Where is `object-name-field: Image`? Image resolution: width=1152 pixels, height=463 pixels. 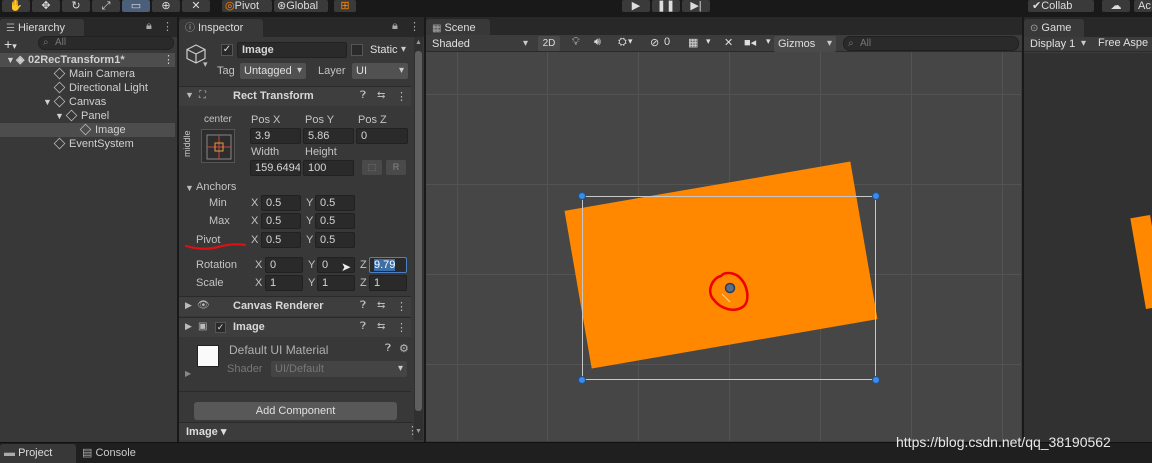
object-name-field: Image is located at coordinates (292, 50).